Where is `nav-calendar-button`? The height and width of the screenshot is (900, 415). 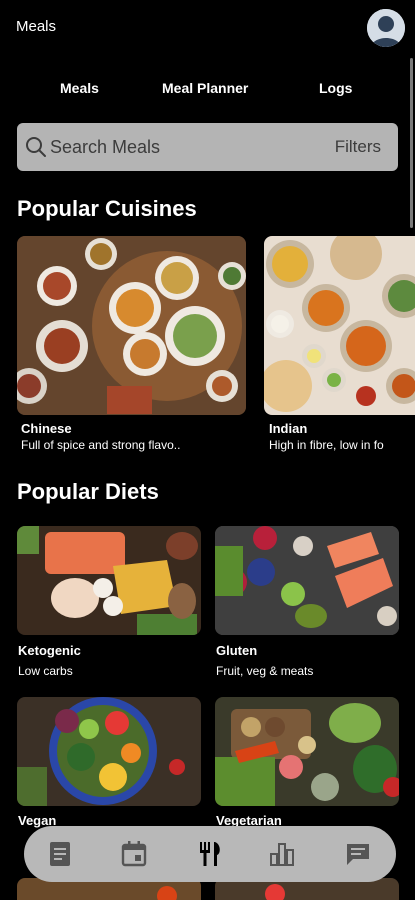
nav-calendar-button is located at coordinates (134, 854).